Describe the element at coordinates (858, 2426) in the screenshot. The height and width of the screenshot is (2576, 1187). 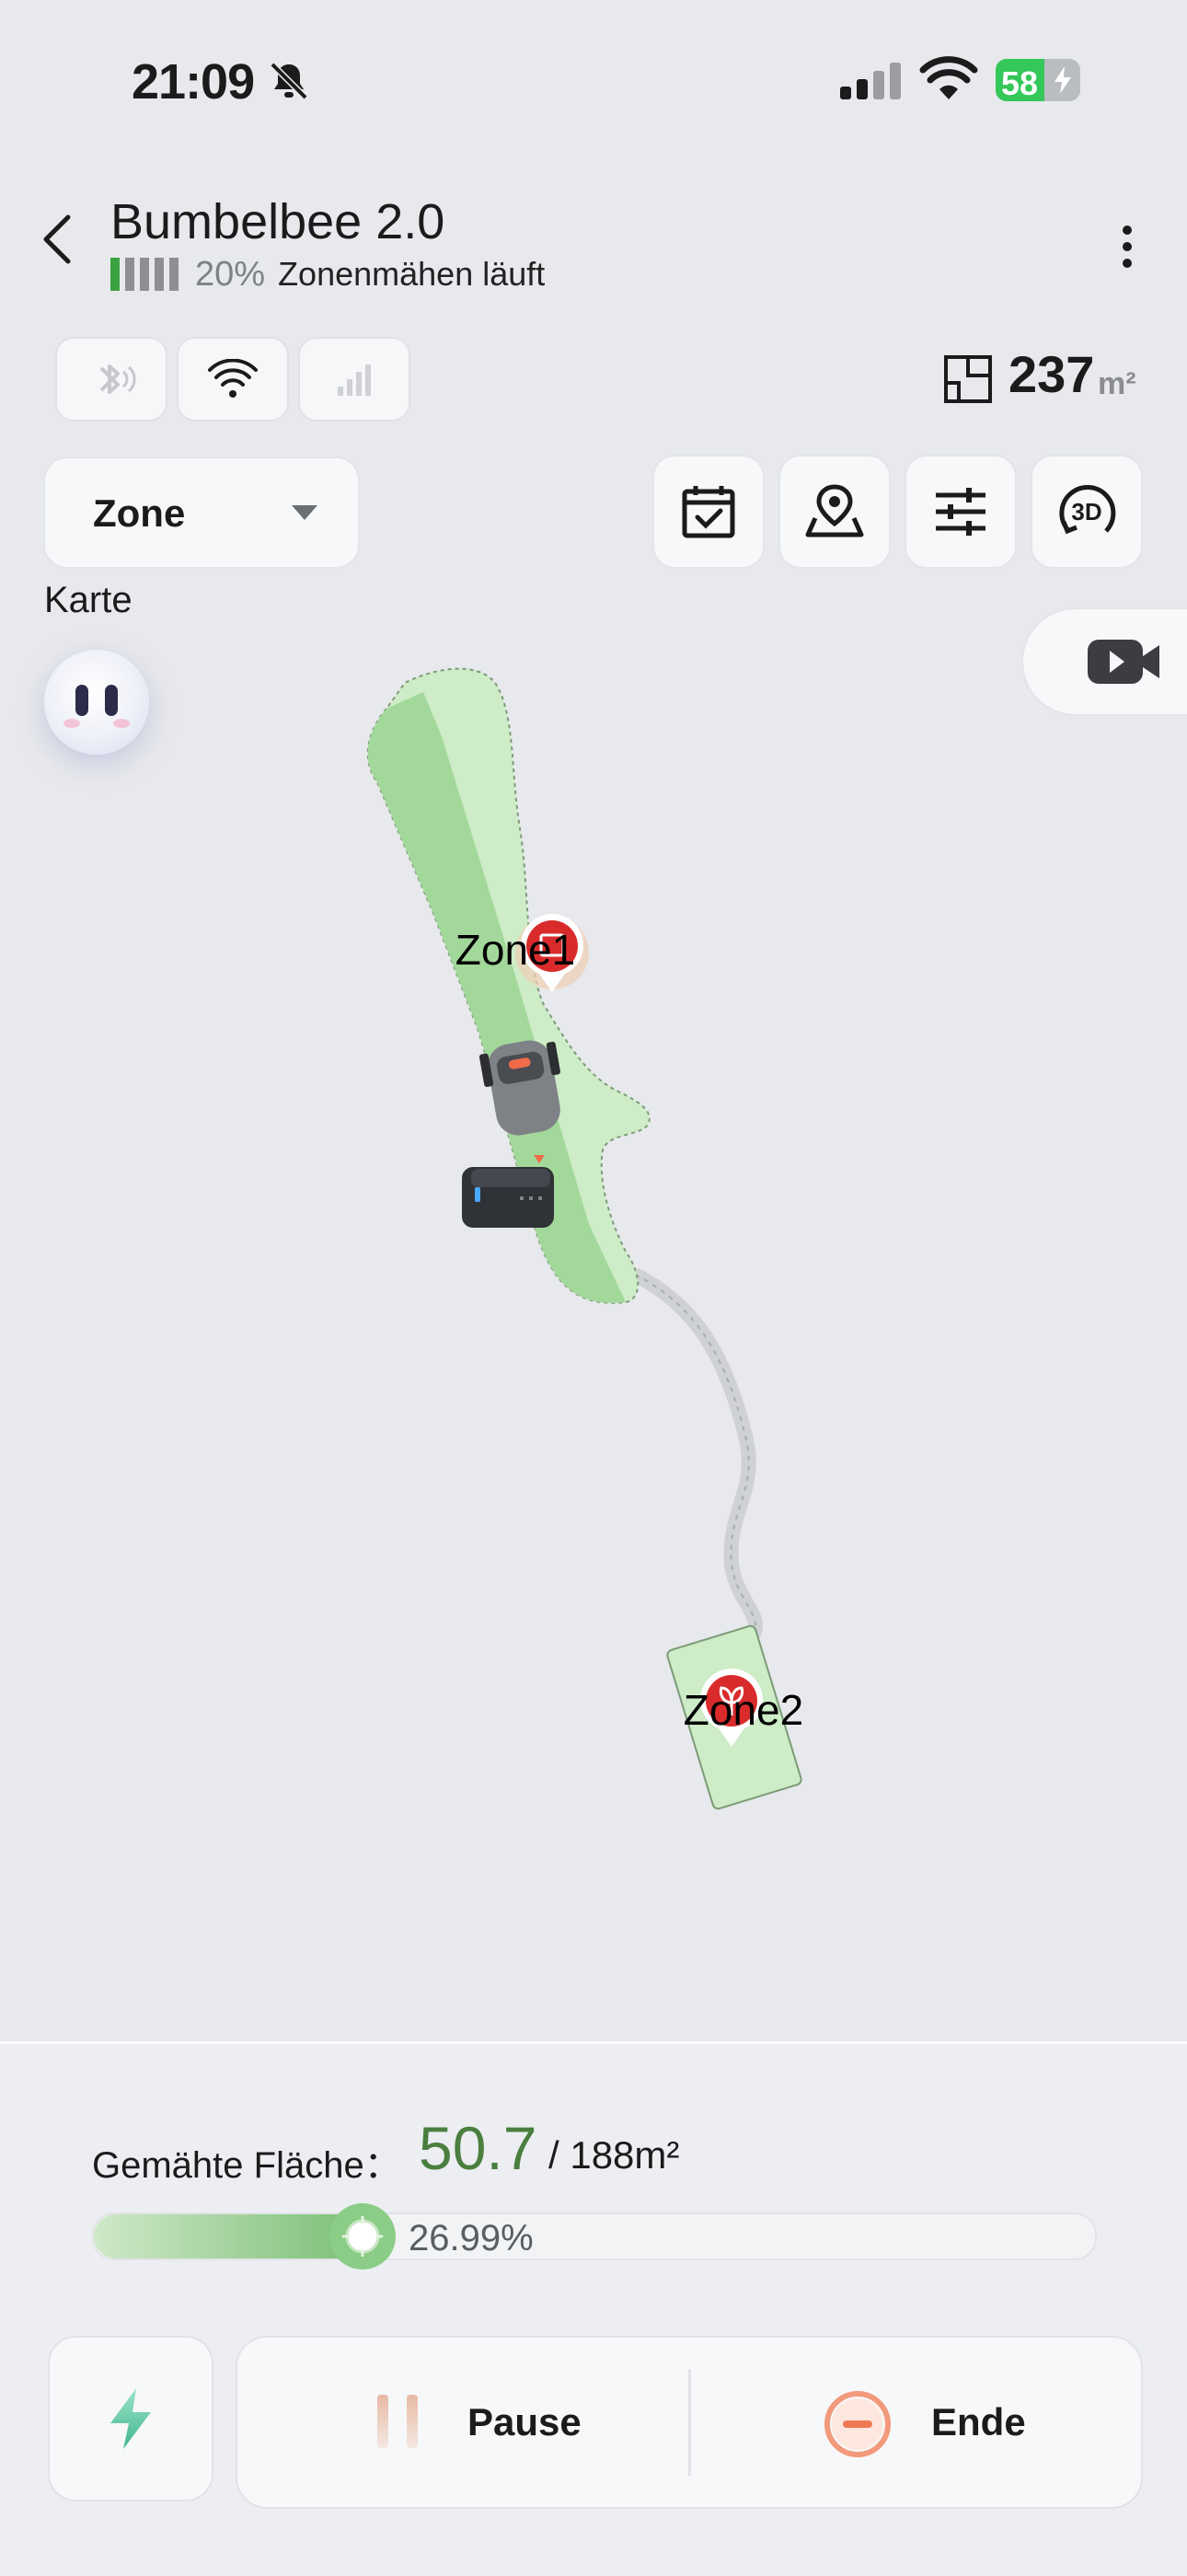
I see `stop-icon` at that location.